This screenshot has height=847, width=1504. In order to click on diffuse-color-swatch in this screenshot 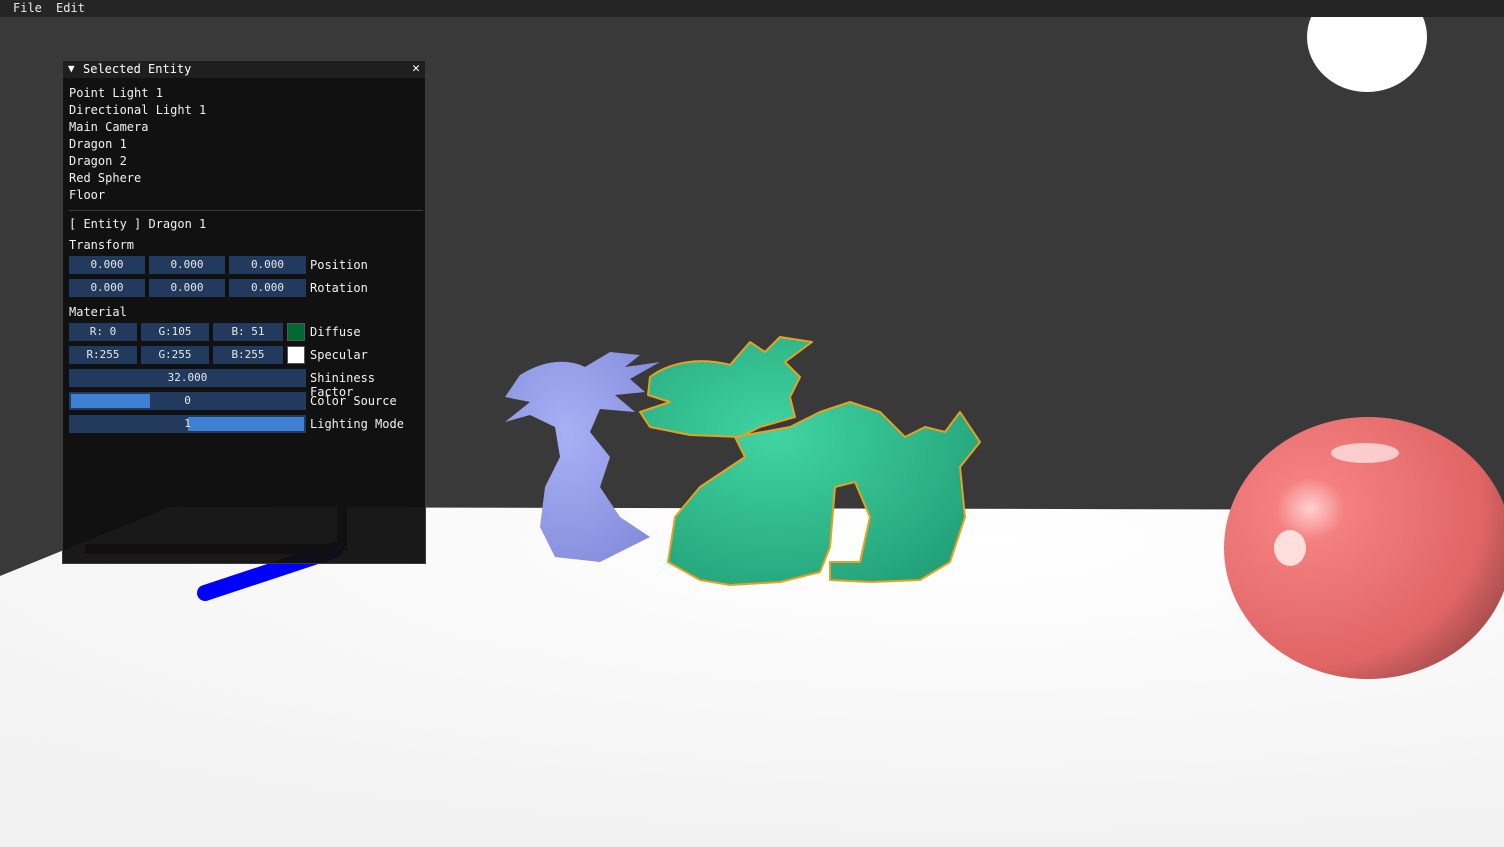, I will do `click(296, 332)`.